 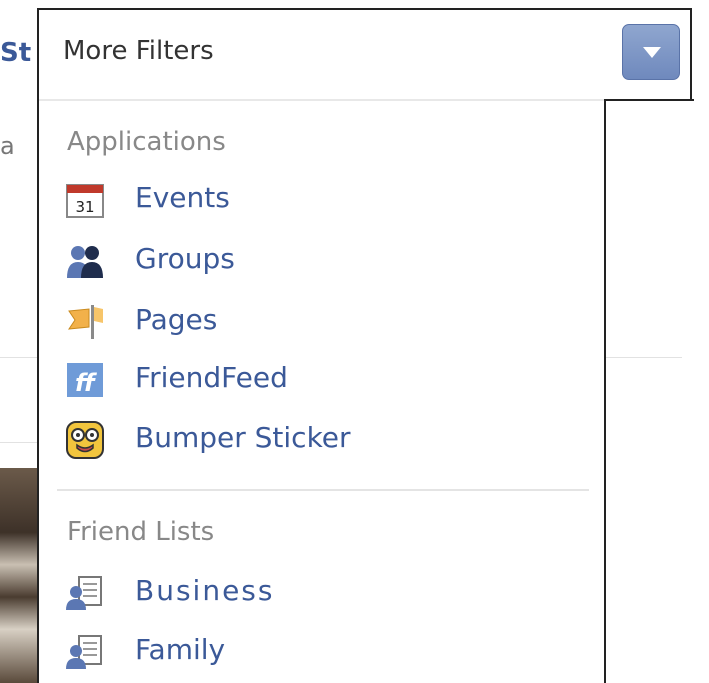 What do you see at coordinates (325, 322) in the screenshot?
I see `menu-item-pages: Pages` at bounding box center [325, 322].